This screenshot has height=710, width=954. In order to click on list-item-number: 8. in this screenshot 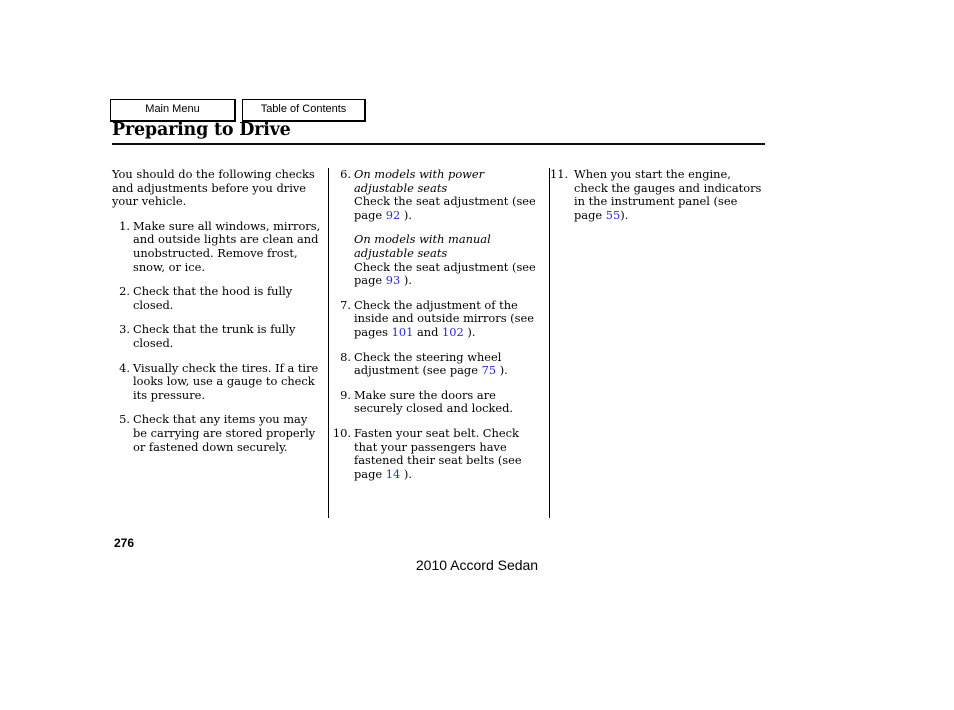, I will do `click(345, 356)`.